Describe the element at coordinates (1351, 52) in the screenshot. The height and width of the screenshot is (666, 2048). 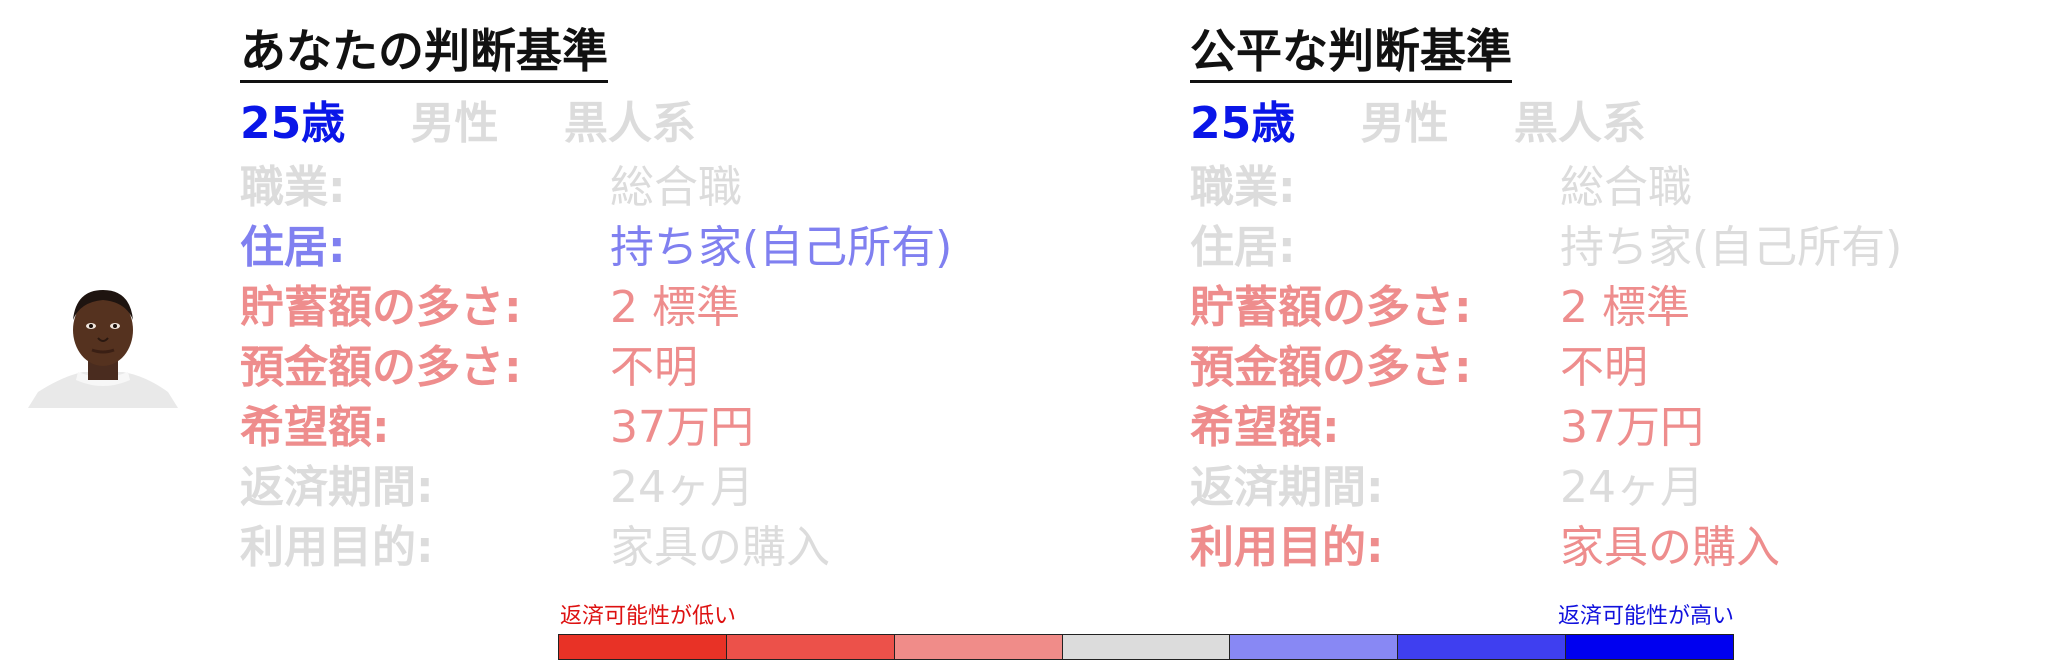
I see `panel-title: 公平な判断基準` at that location.